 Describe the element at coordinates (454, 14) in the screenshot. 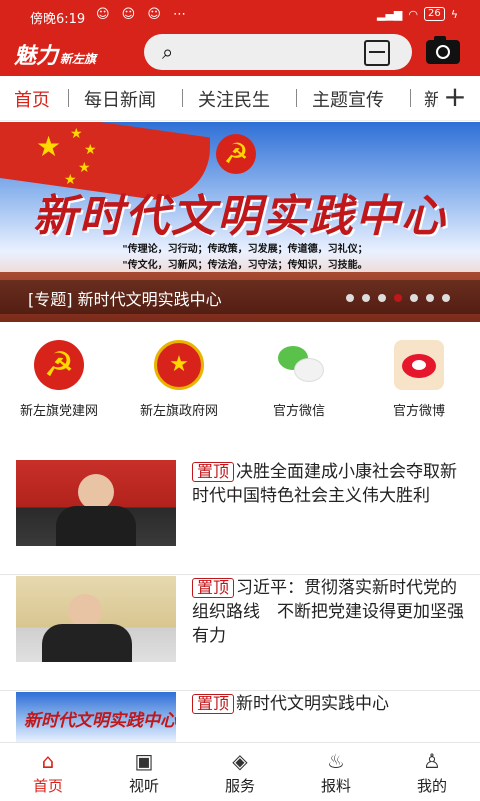

I see `charging-icon: ϟ` at that location.